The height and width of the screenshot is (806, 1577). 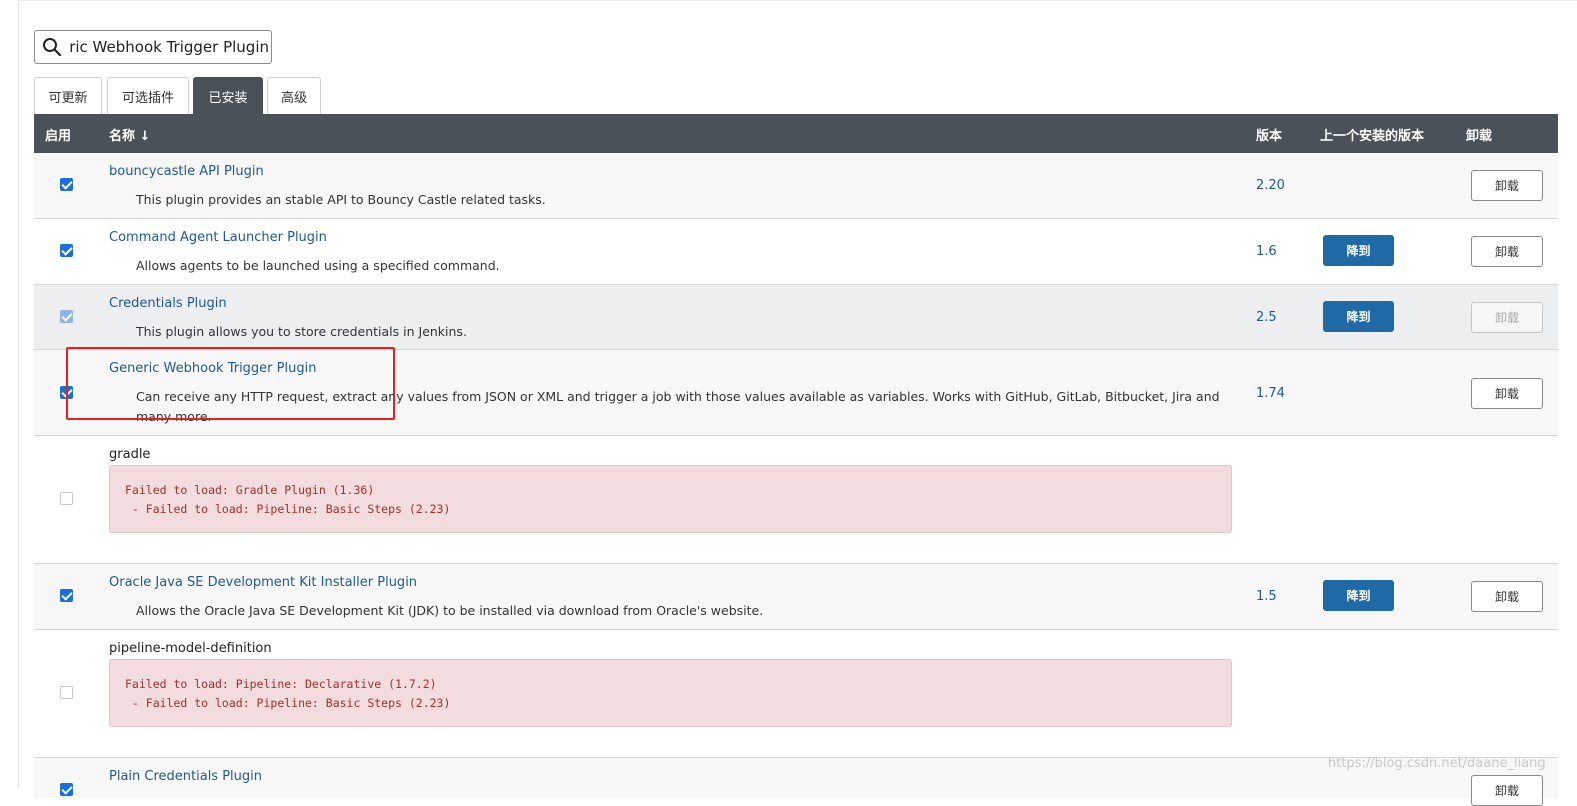 What do you see at coordinates (66, 316) in the screenshot?
I see `enable-checkbox-disabled` at bounding box center [66, 316].